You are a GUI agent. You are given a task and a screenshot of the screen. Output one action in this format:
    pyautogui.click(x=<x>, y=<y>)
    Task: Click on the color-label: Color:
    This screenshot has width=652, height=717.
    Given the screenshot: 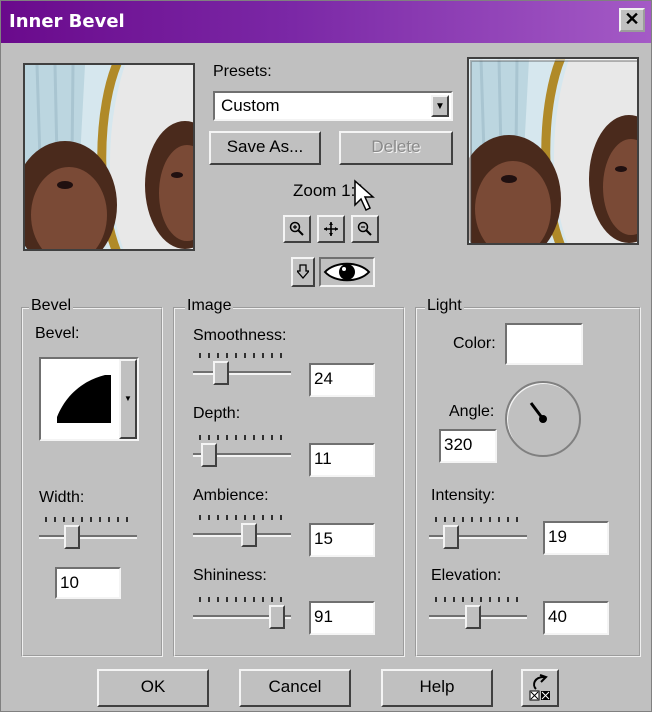 What is the action you would take?
    pyautogui.click(x=474, y=343)
    